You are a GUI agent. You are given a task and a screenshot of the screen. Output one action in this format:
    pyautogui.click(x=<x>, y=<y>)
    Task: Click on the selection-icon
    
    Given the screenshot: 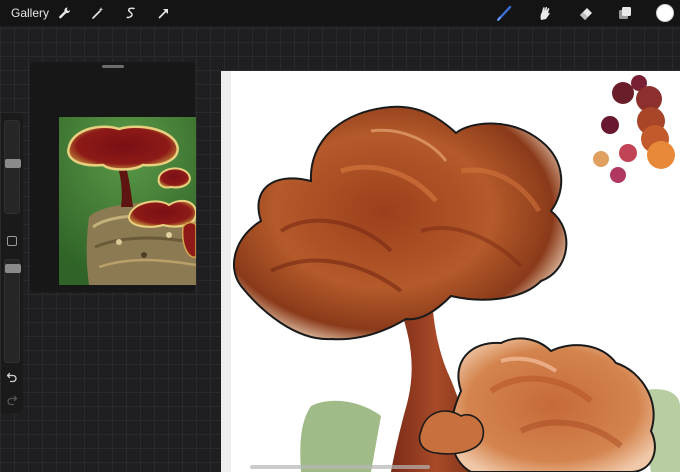 What is the action you would take?
    pyautogui.click(x=131, y=13)
    